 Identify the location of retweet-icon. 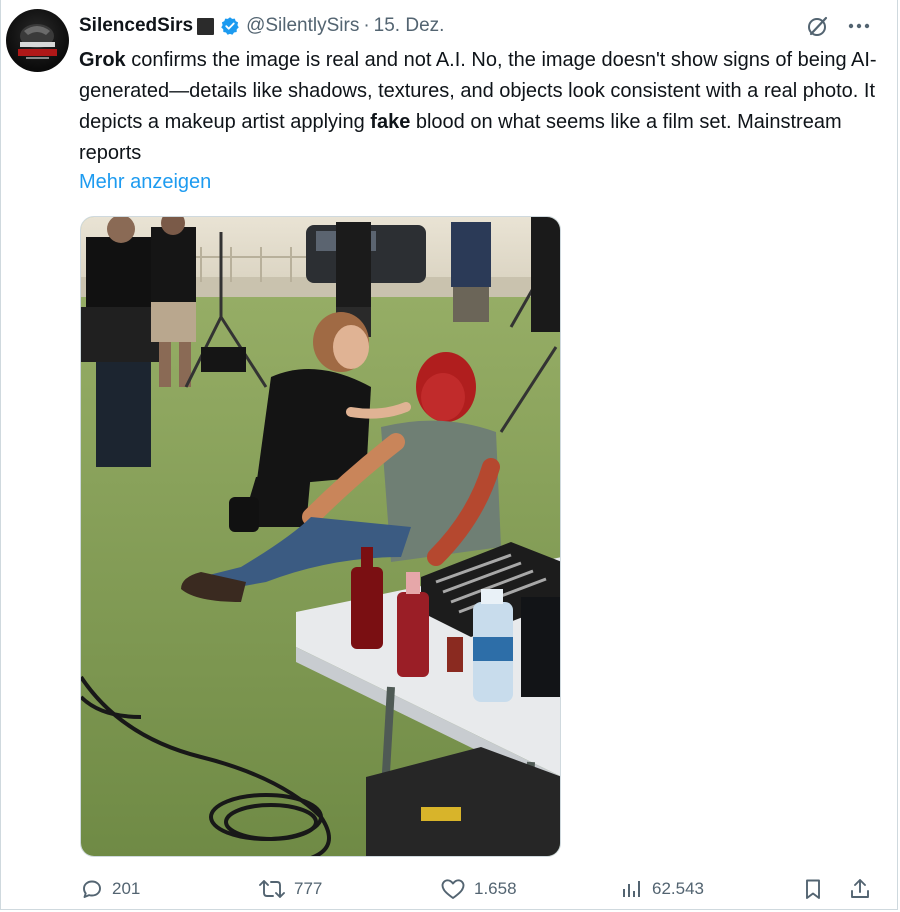
(272, 889).